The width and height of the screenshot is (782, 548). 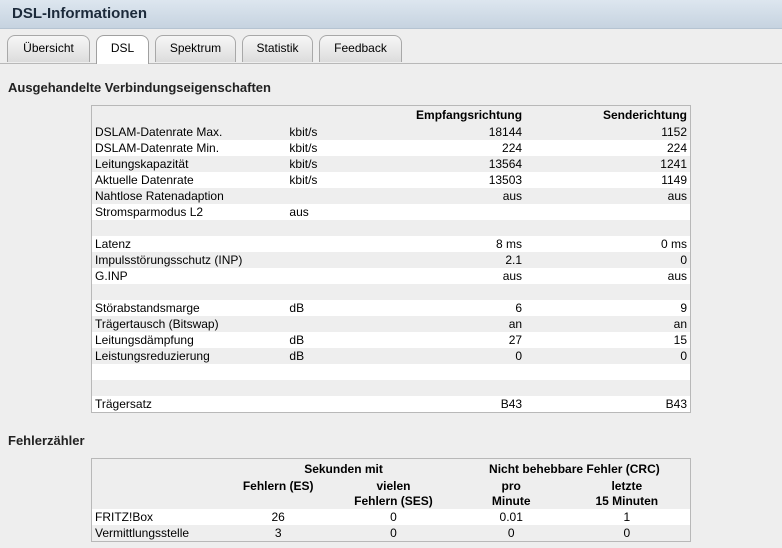 I want to click on cell-empfang: 224, so click(x=512, y=148).